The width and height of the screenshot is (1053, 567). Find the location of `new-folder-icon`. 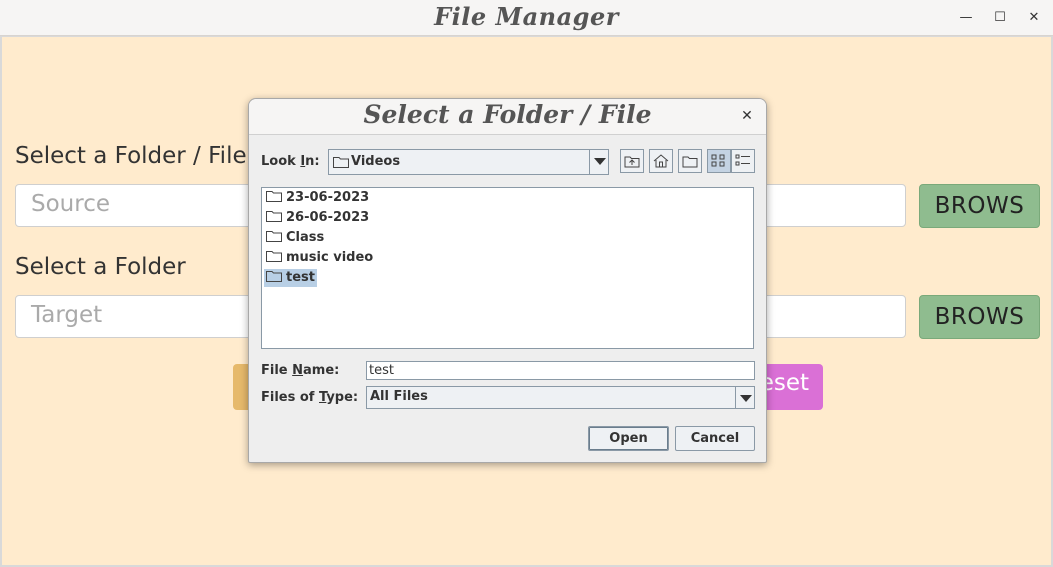

new-folder-icon is located at coordinates (690, 162).